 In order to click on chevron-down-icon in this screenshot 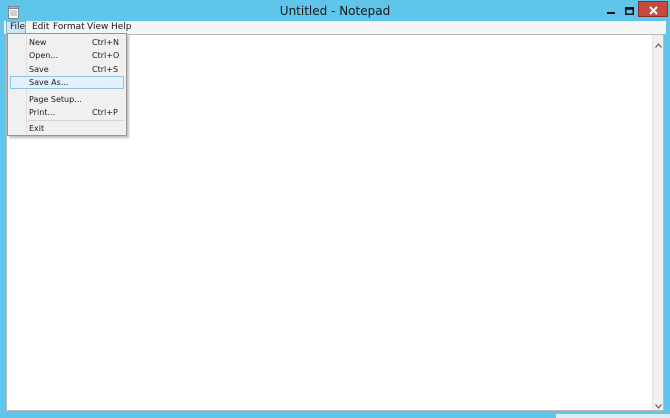, I will do `click(658, 403)`.